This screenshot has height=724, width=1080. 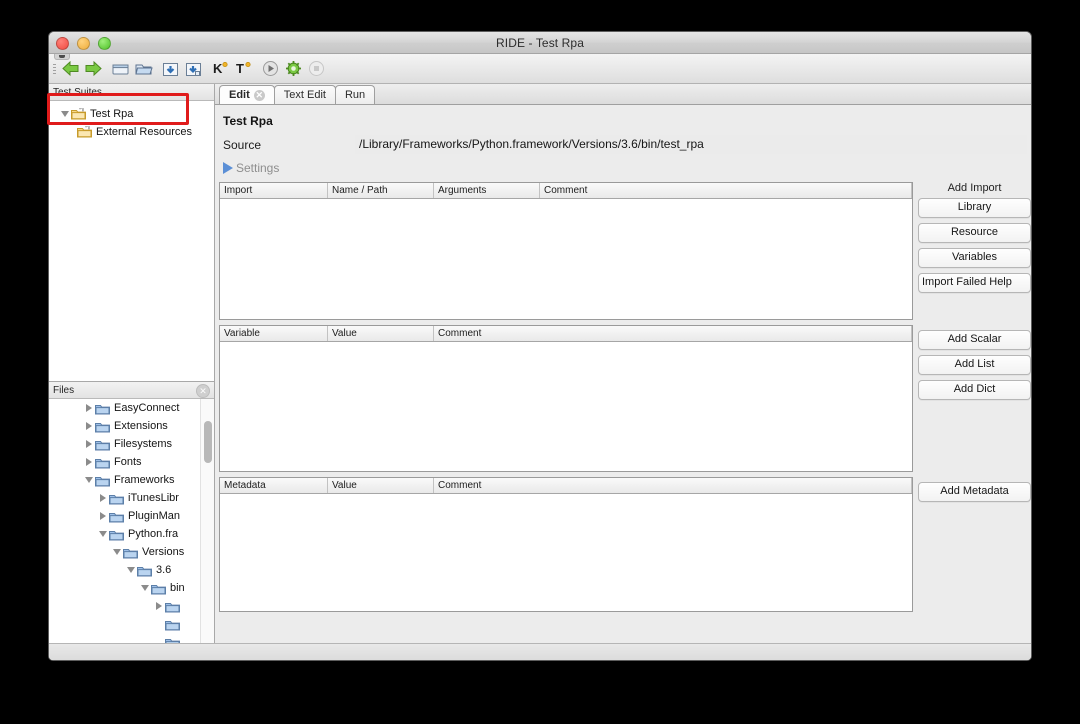 What do you see at coordinates (131, 132) in the screenshot?
I see `tree-item-external-resources: External Resources` at bounding box center [131, 132].